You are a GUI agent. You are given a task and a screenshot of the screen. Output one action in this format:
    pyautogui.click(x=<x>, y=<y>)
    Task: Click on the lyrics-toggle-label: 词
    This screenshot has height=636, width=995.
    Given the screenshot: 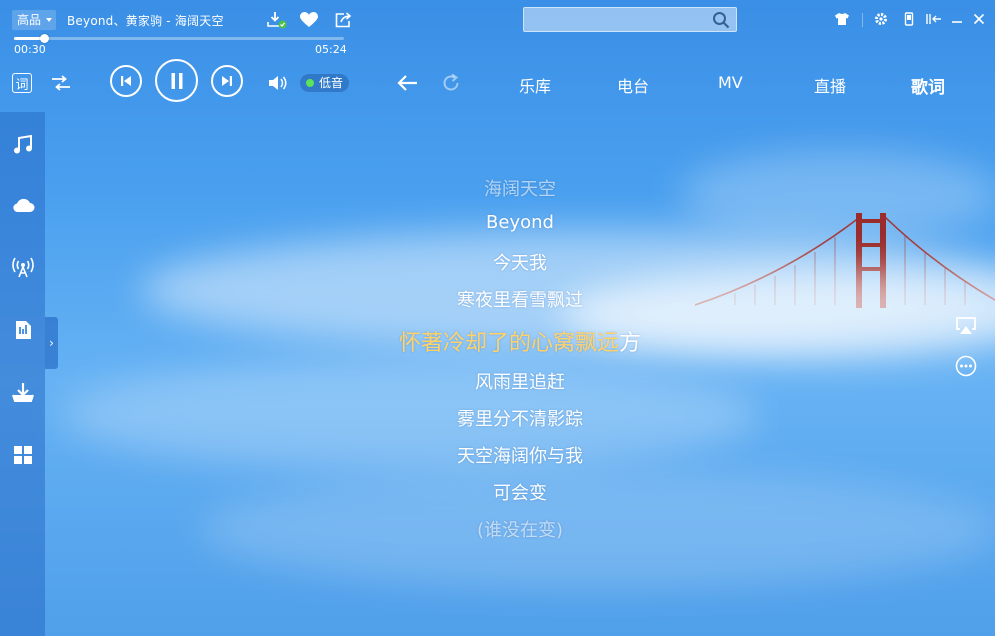 What is the action you would take?
    pyautogui.click(x=22, y=85)
    